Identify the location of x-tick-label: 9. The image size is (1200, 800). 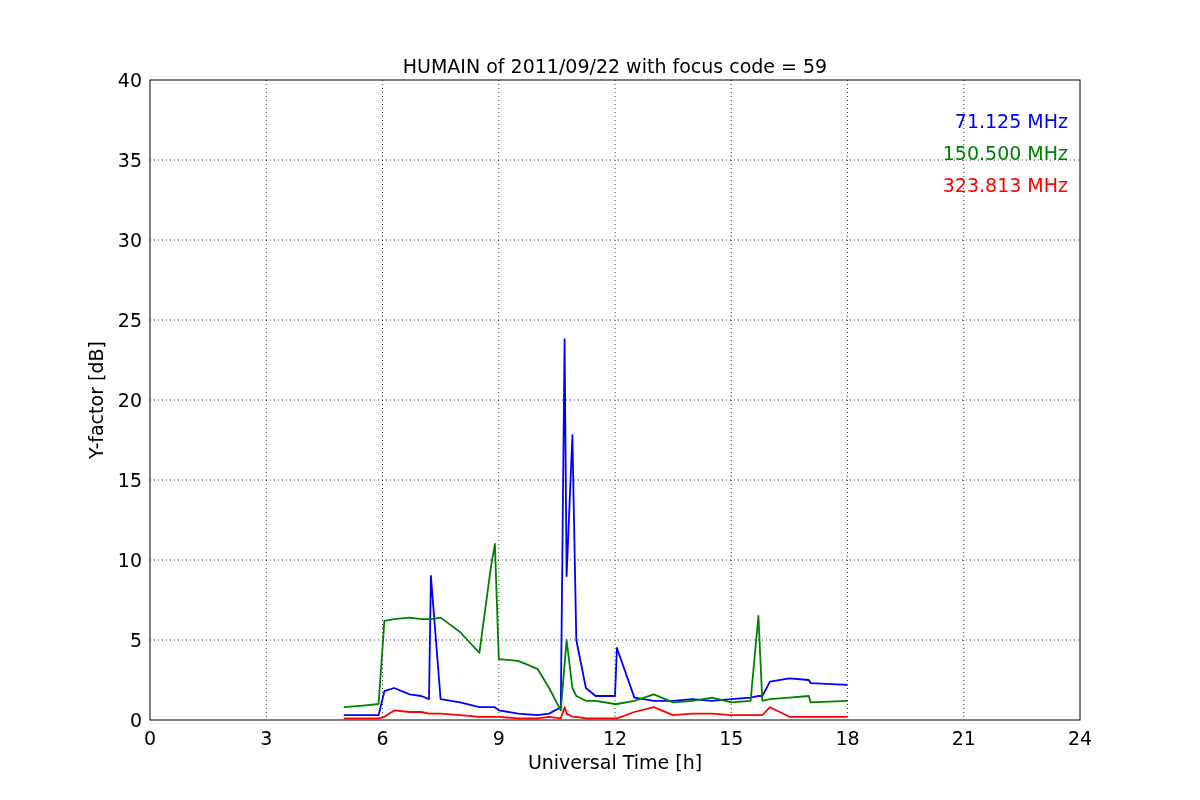
(498, 738).